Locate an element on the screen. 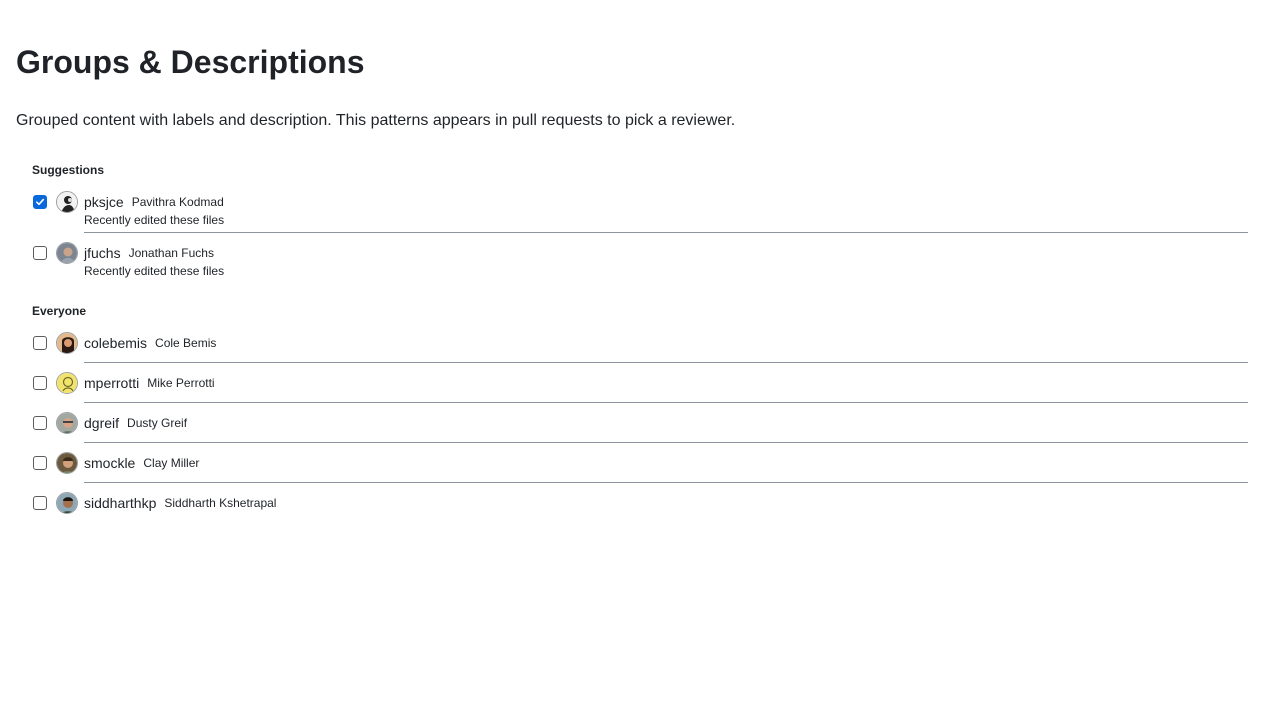 Image resolution: width=1280 pixels, height=720 pixels. check-icon is located at coordinates (40, 202).